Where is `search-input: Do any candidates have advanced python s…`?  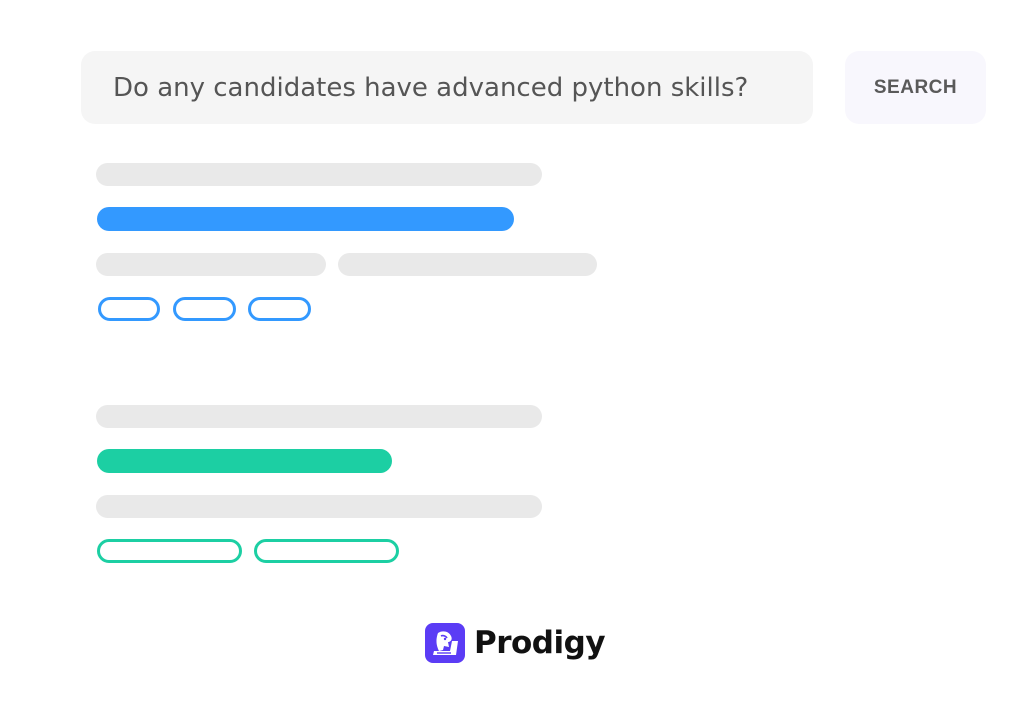
search-input: Do any candidates have advanced python s… is located at coordinates (447, 87).